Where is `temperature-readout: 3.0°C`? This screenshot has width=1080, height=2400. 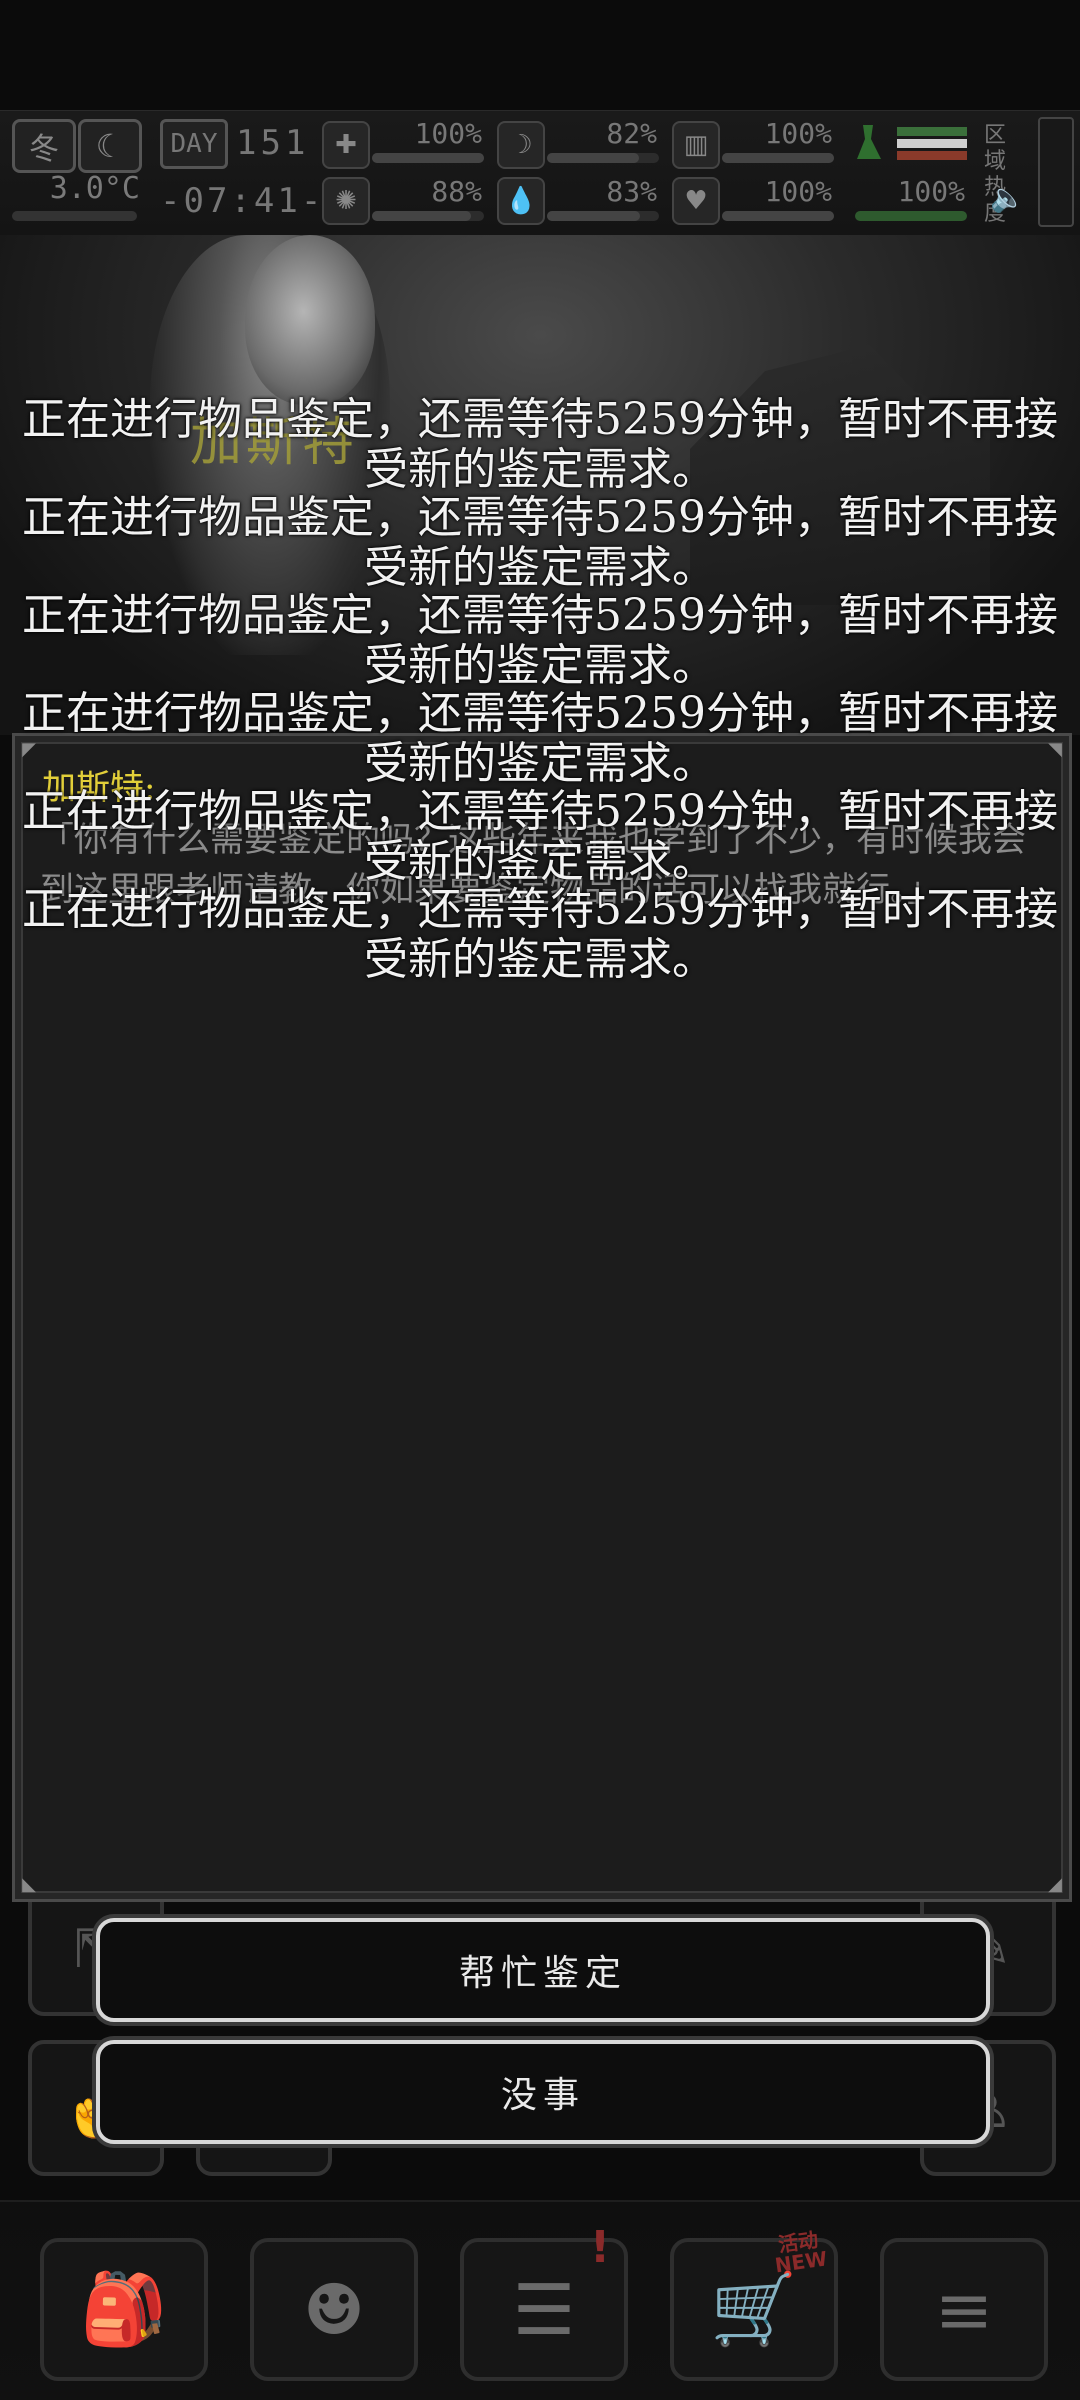
temperature-readout: 3.0°C is located at coordinates (94, 188).